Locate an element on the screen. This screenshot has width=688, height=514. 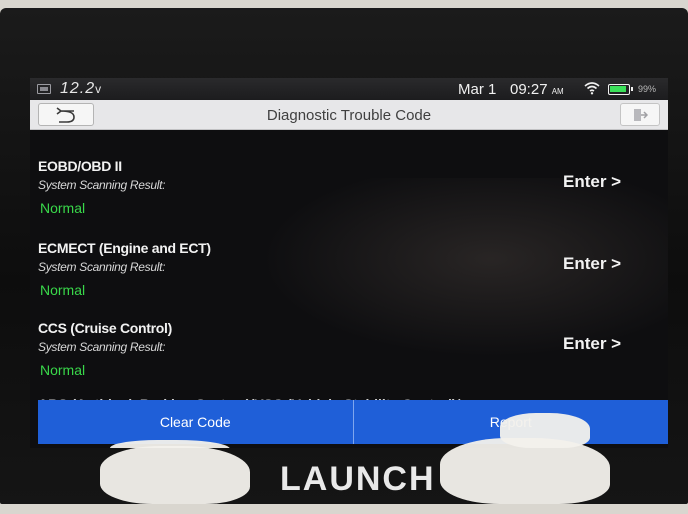
exit-icon is located at coordinates (641, 114).